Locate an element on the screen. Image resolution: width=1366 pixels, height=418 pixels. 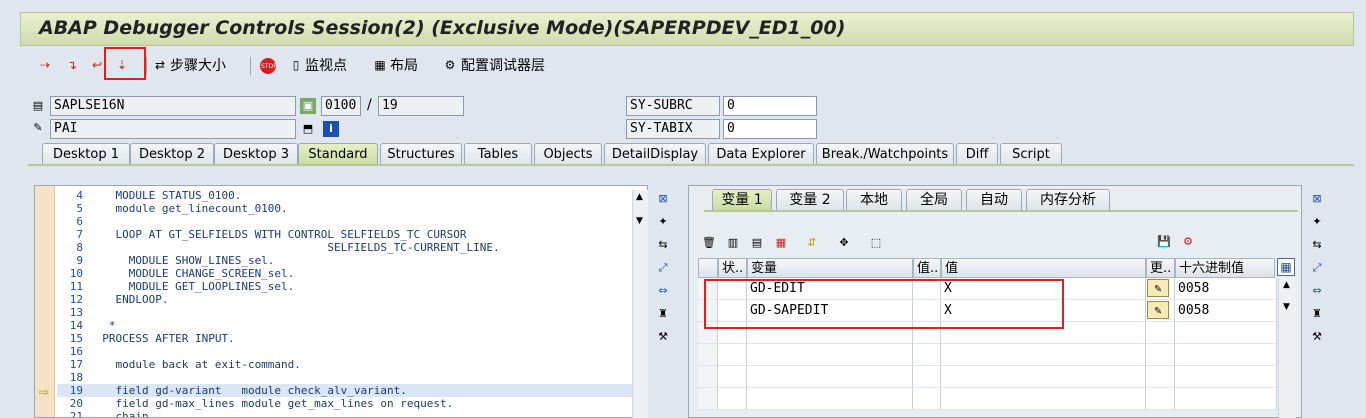
move-icon: ✥ is located at coordinates (844, 243).